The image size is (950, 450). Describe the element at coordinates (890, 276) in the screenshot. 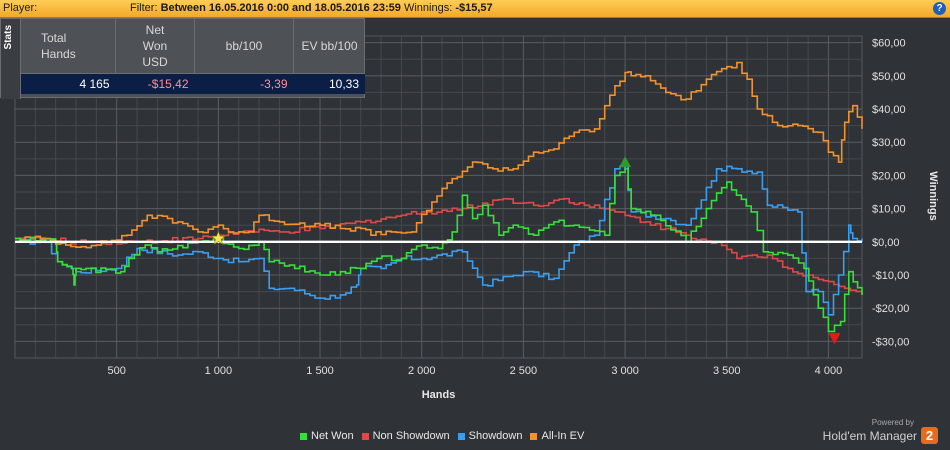

I see `y-tick-label: -$10,00` at that location.